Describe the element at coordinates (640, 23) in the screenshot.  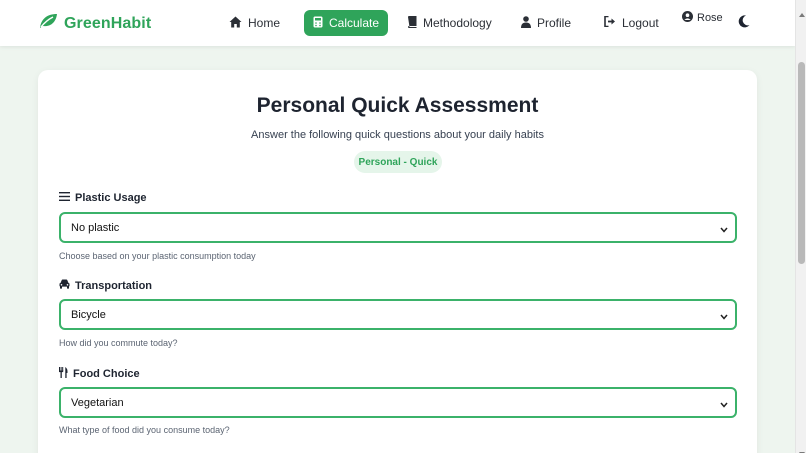
I see `nav-logout-label: Logout` at that location.